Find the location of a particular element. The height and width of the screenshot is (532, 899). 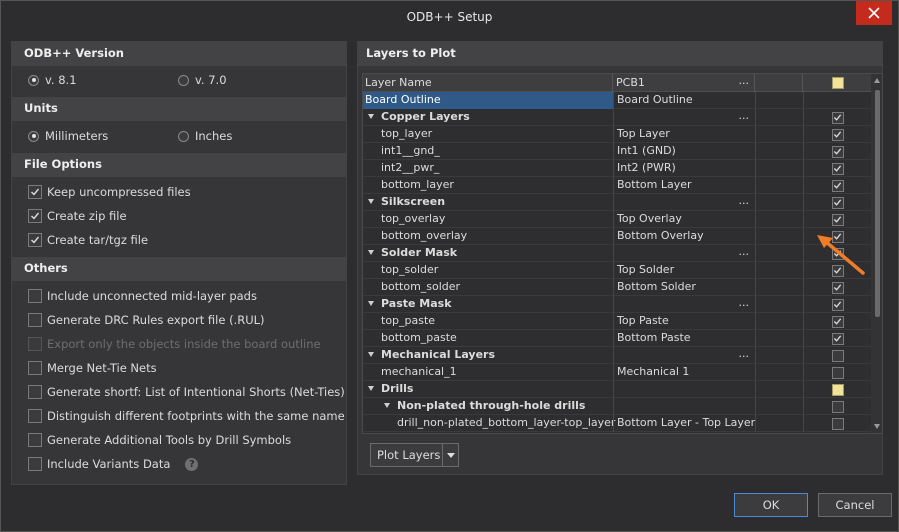

pcb-layer: Board Outline is located at coordinates (684, 100).